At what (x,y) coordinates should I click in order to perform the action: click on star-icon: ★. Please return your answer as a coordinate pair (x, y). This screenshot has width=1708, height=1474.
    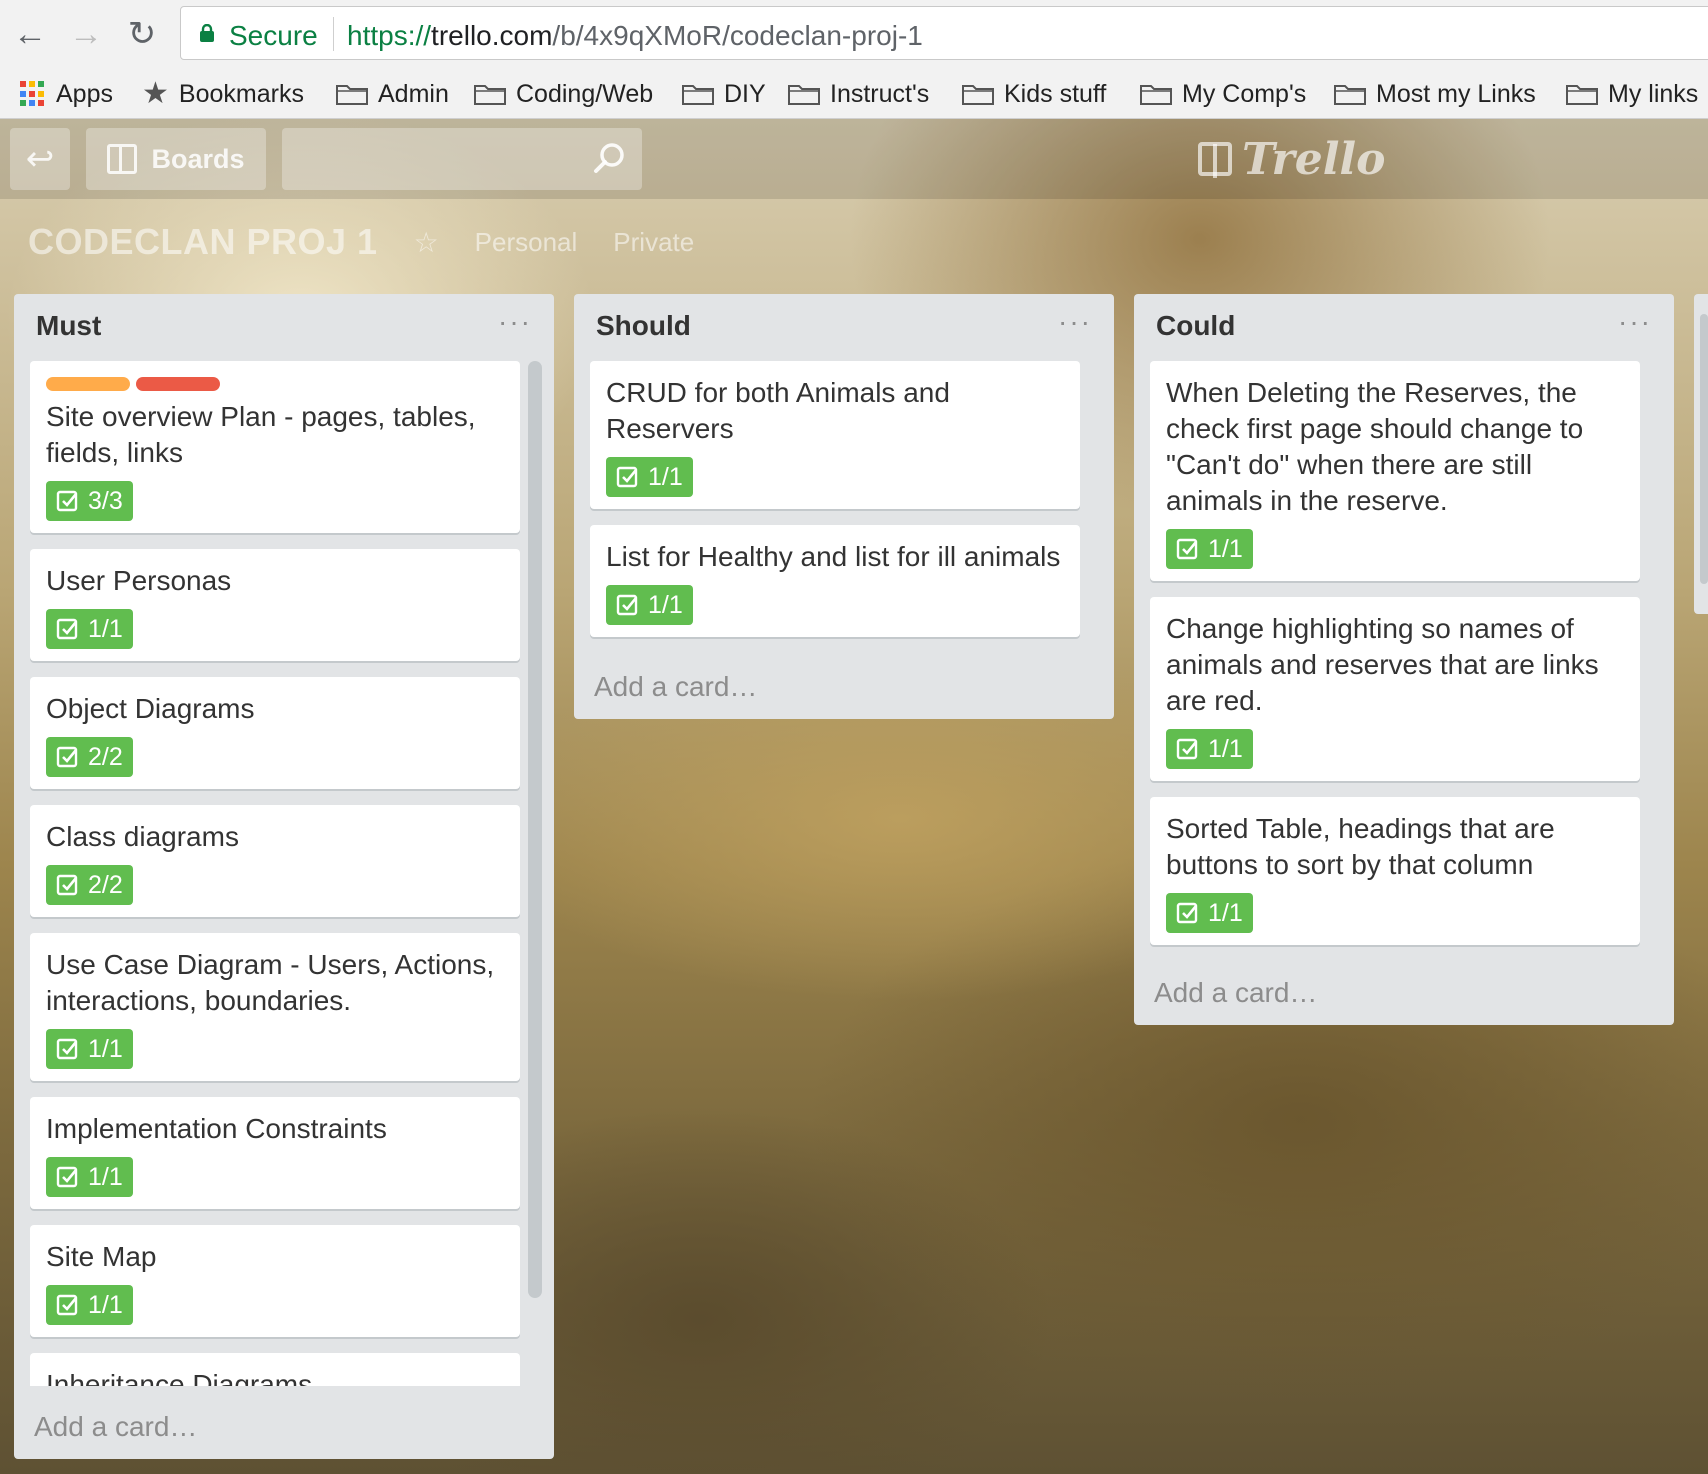
    Looking at the image, I should click on (155, 93).